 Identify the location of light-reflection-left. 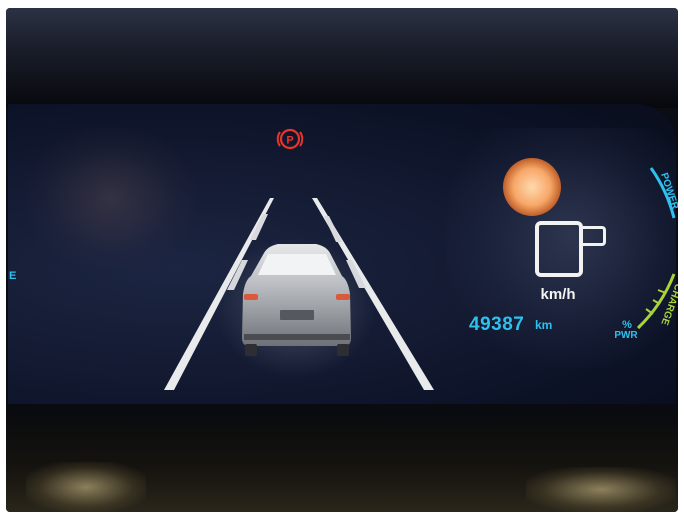
(86, 487).